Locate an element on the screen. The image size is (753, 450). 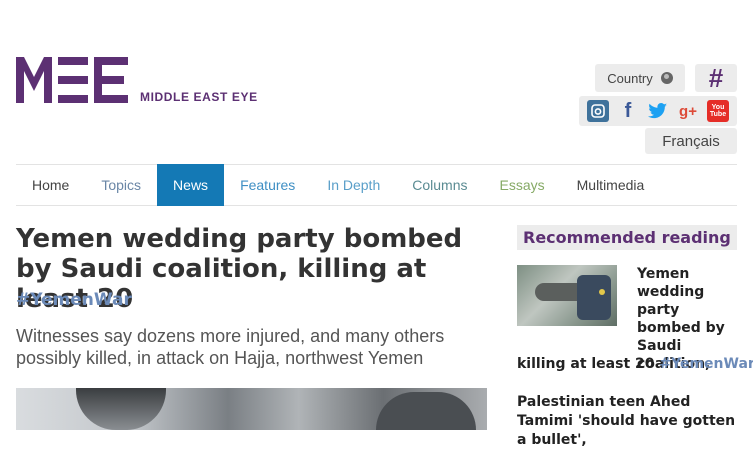
nav-item-news: News is located at coordinates (191, 185).